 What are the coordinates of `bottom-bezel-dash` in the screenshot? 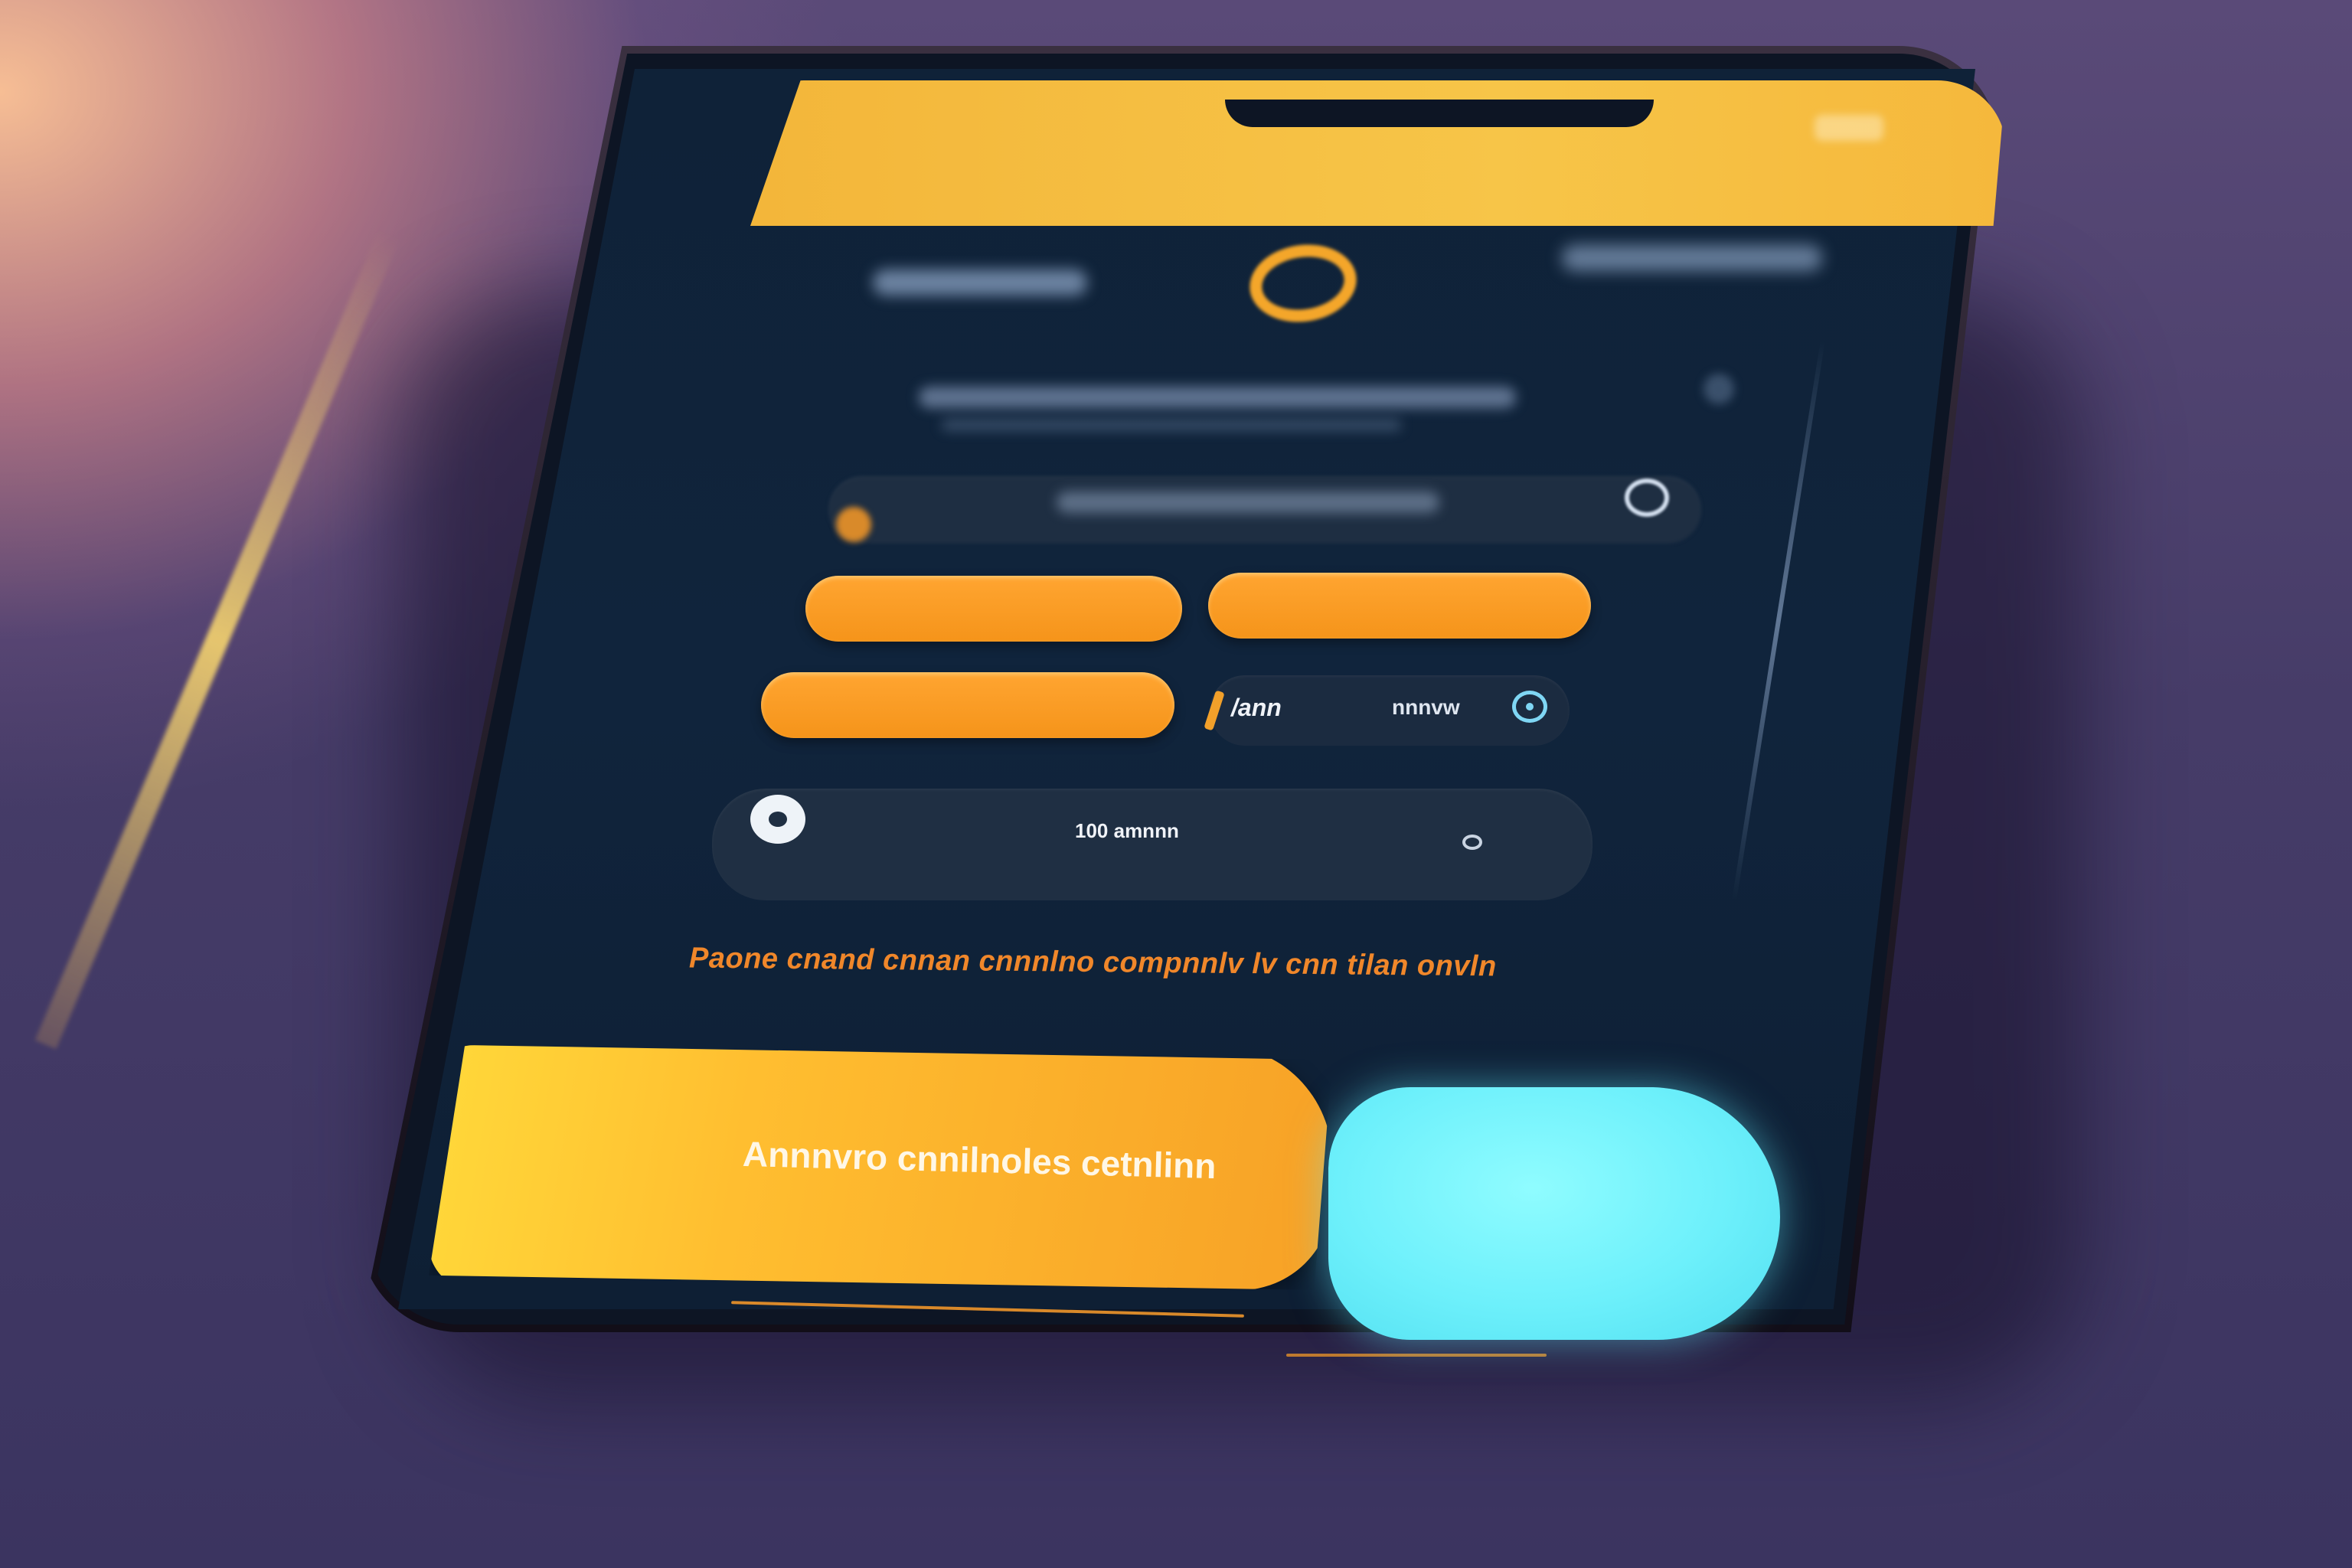 It's located at (1416, 1355).